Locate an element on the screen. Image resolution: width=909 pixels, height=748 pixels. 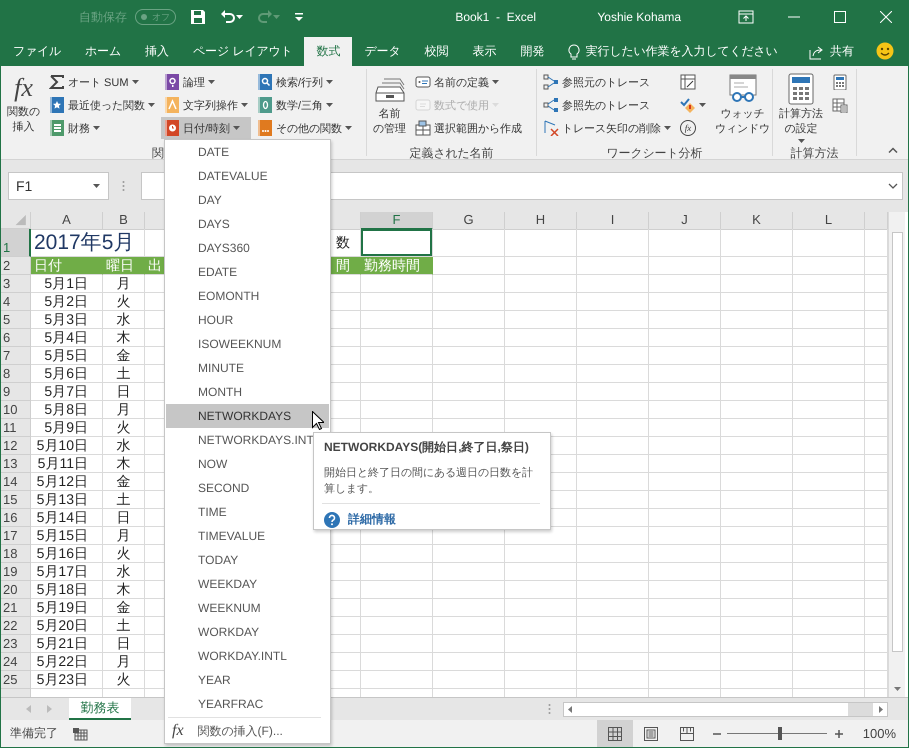
zoom-in-icon is located at coordinates (838, 734).